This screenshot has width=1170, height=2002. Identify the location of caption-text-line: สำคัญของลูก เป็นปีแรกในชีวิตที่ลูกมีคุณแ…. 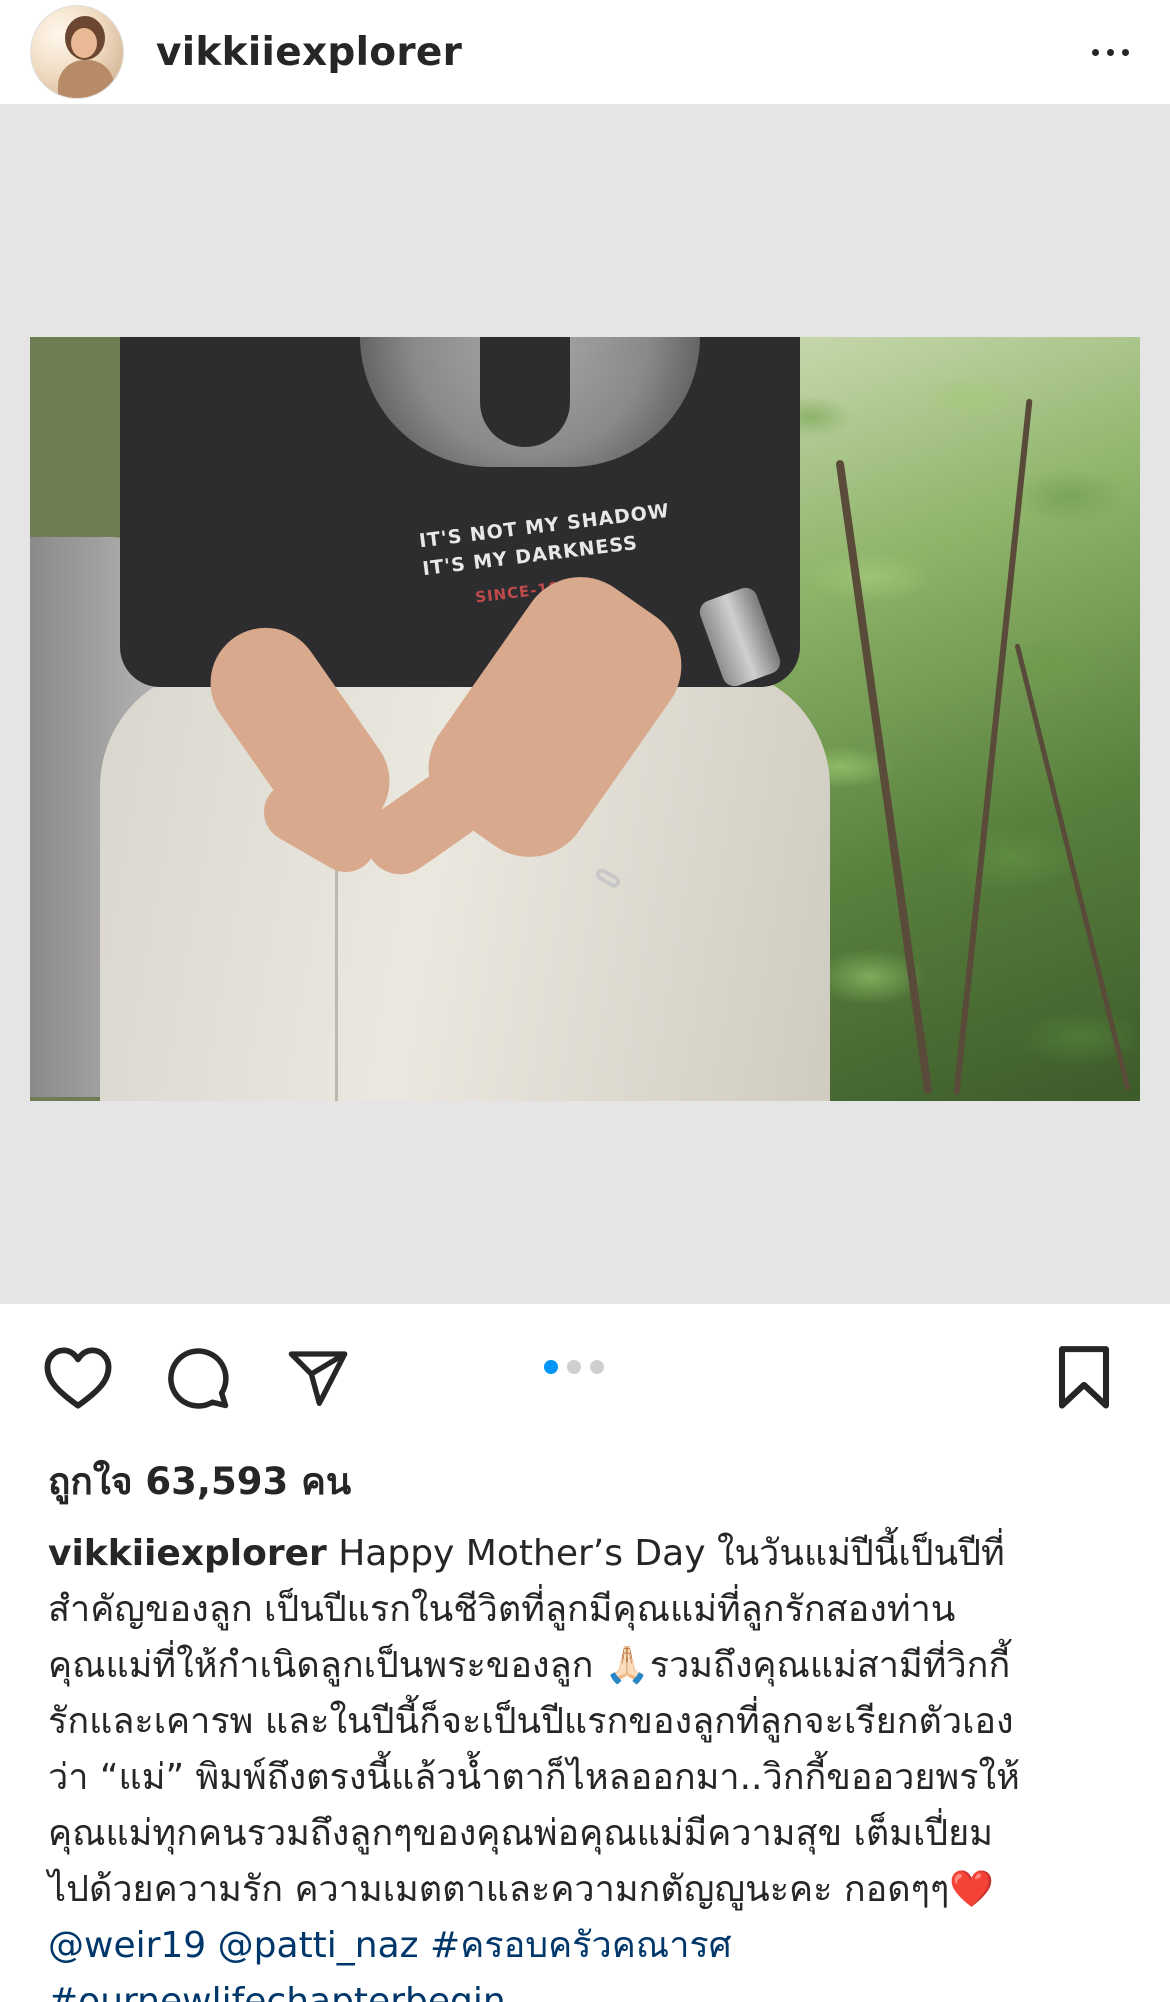
(502, 1609).